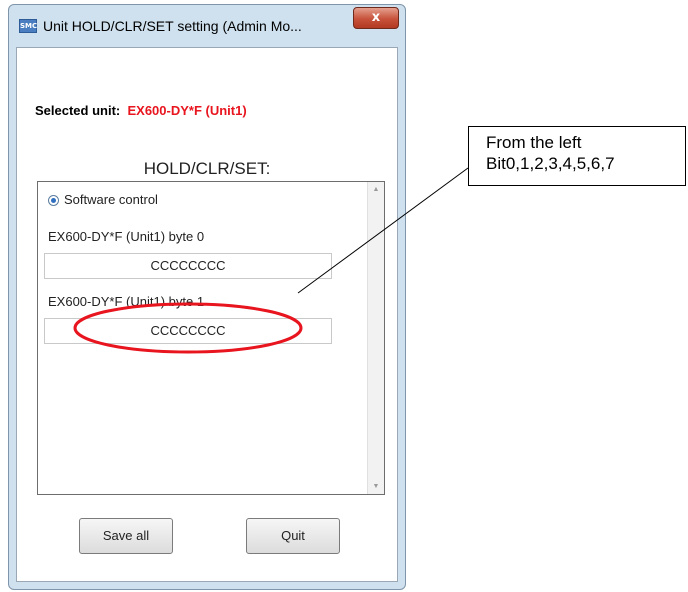 The width and height of the screenshot is (688, 592). Describe the element at coordinates (383, 230) in the screenshot. I see `callout-leader-line` at that location.